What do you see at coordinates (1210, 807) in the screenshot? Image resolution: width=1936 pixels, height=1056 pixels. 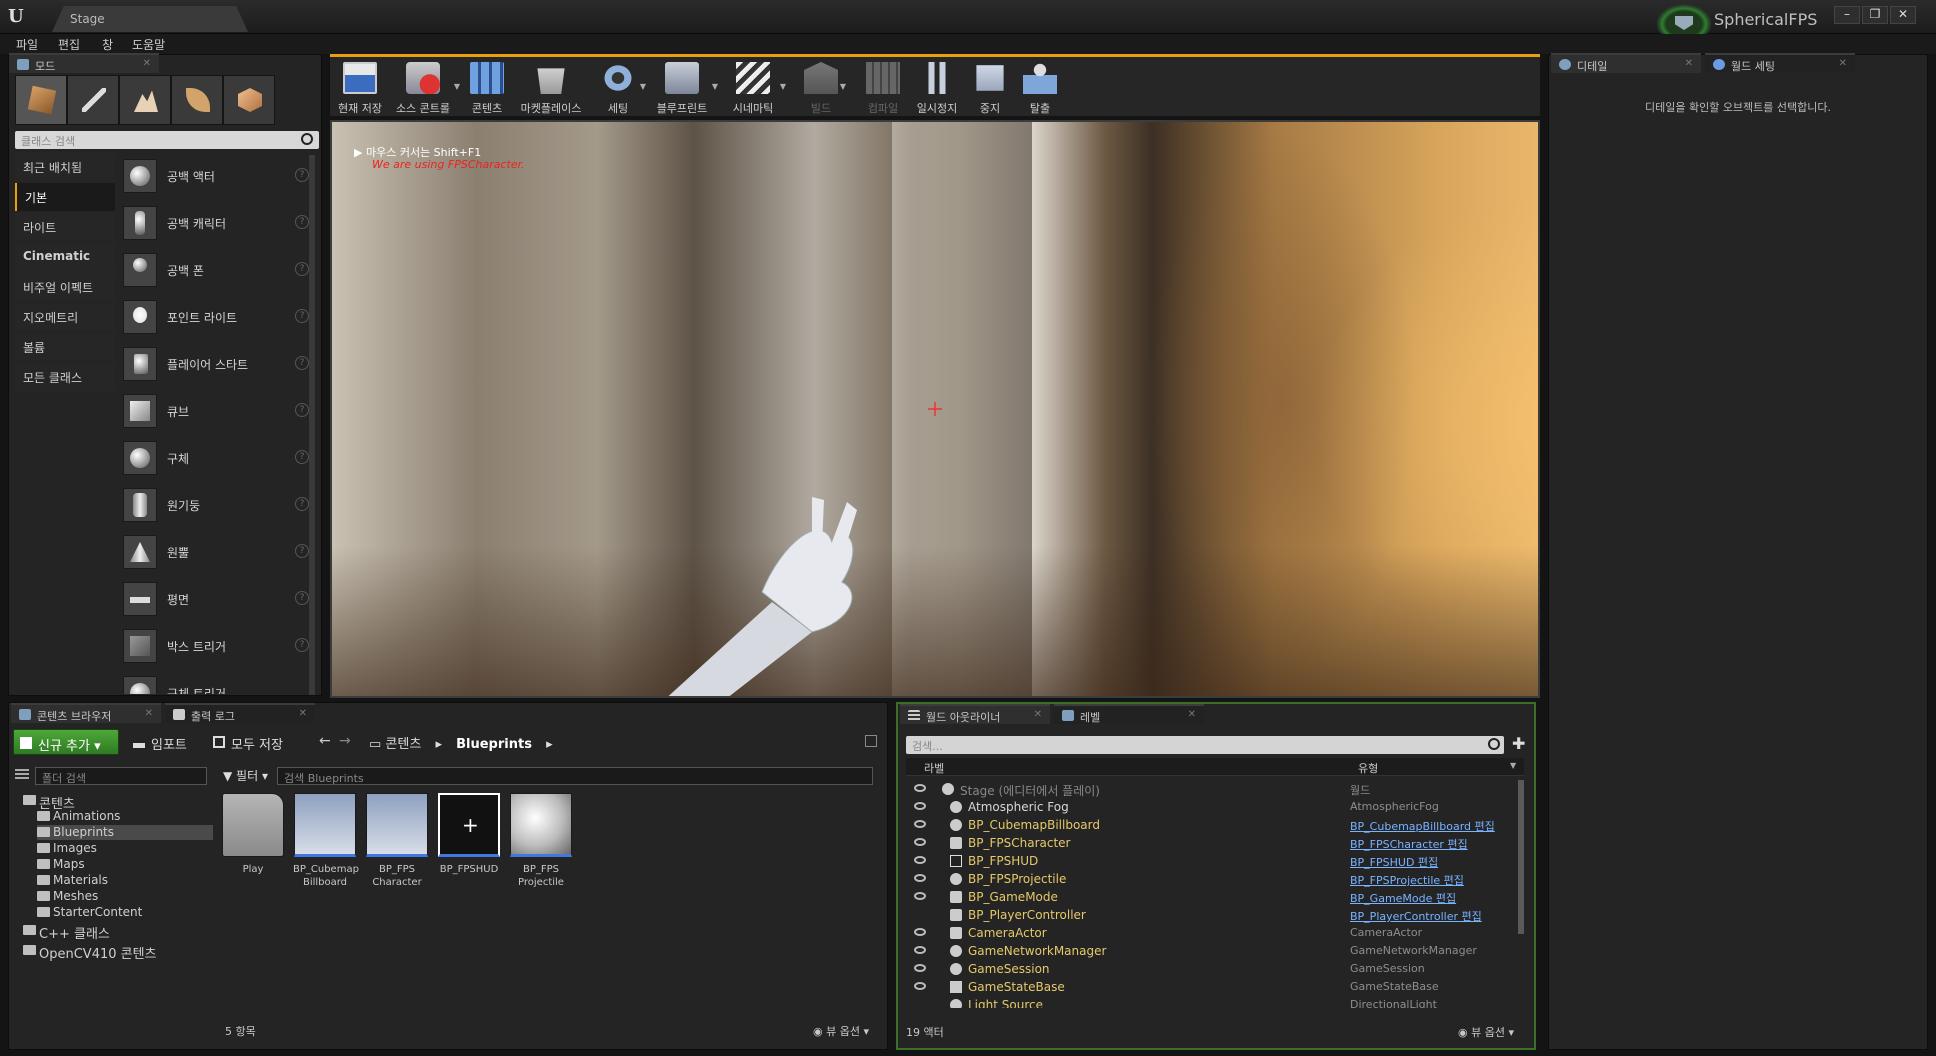 I see `outliner-row: Atmospheric Fog AtmosphericFog` at bounding box center [1210, 807].